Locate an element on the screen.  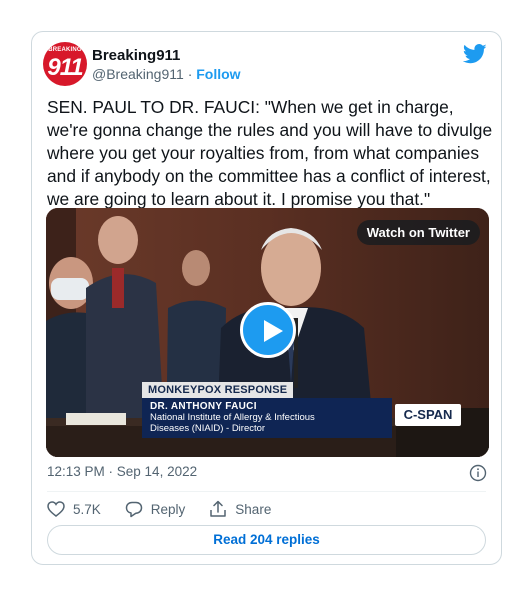
play-icon is located at coordinates (273, 331).